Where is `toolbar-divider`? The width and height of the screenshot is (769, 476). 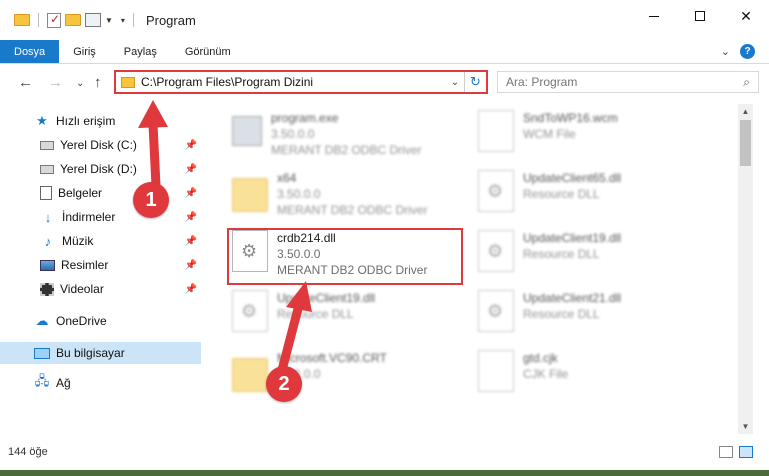 toolbar-divider is located at coordinates (38, 20).